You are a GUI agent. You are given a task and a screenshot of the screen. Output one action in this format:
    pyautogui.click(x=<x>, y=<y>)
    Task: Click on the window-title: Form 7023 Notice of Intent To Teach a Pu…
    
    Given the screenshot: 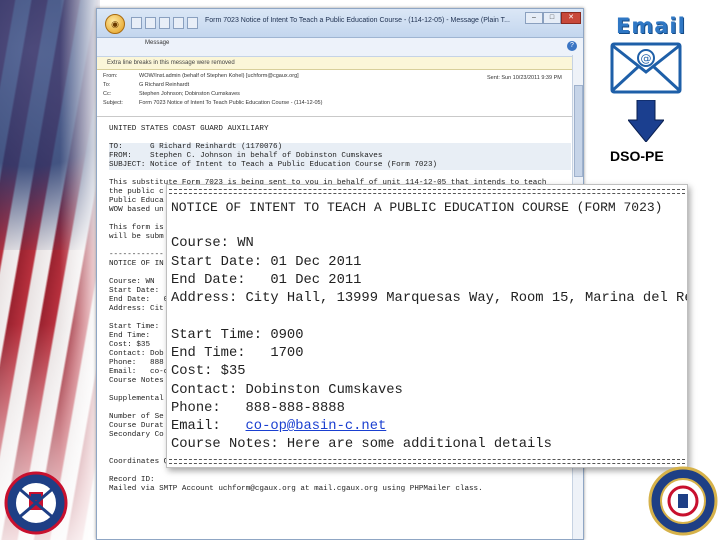 What is the action you would take?
    pyautogui.click(x=357, y=20)
    